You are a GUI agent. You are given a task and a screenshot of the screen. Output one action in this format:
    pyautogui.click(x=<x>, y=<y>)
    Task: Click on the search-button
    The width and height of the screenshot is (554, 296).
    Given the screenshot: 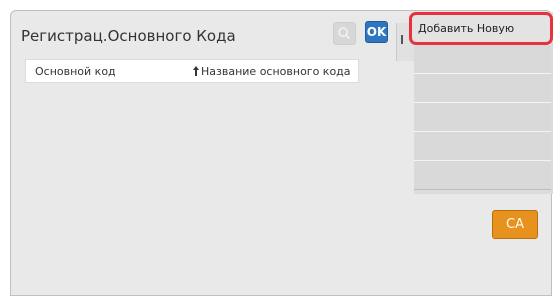 What is the action you would take?
    pyautogui.click(x=344, y=33)
    